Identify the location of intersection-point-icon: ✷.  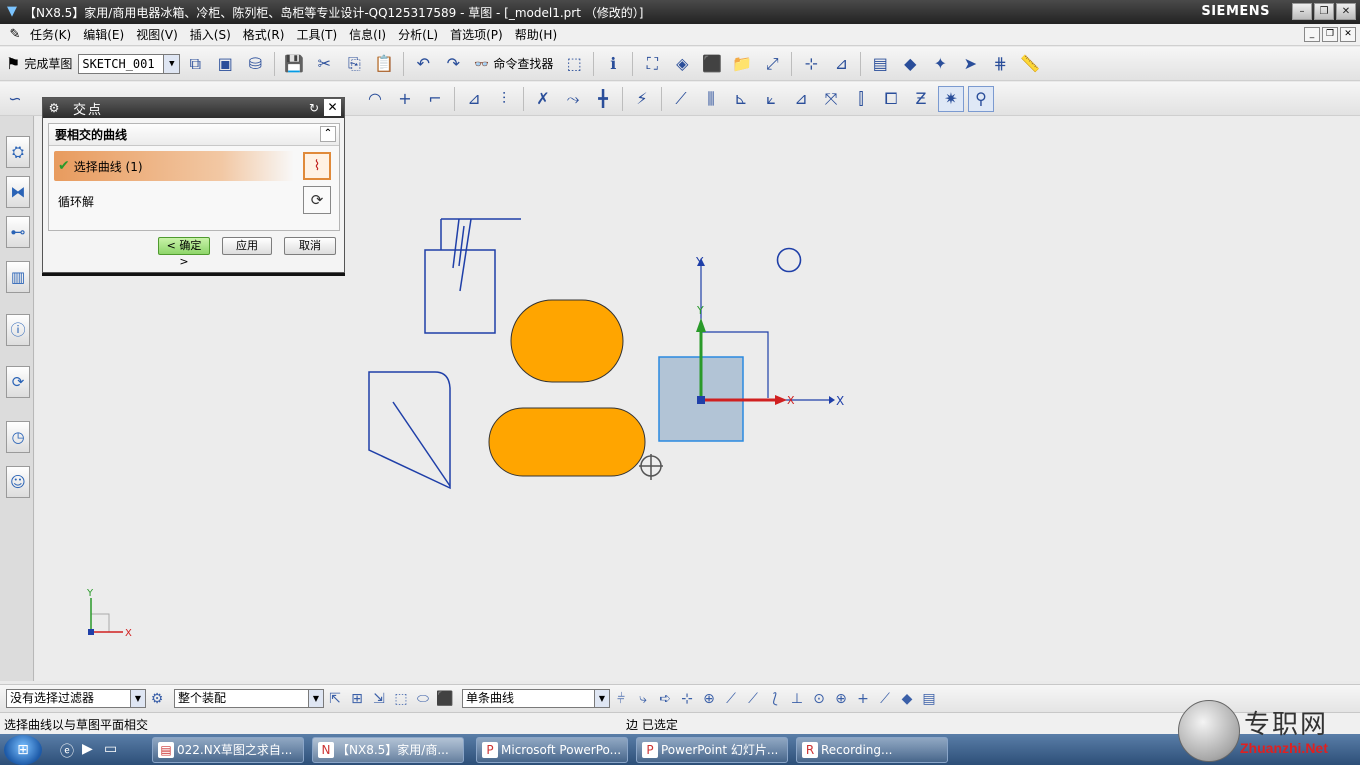
(951, 98).